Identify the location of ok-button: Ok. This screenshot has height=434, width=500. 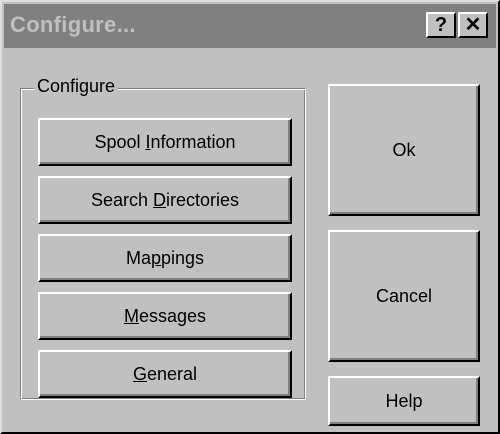
(404, 150).